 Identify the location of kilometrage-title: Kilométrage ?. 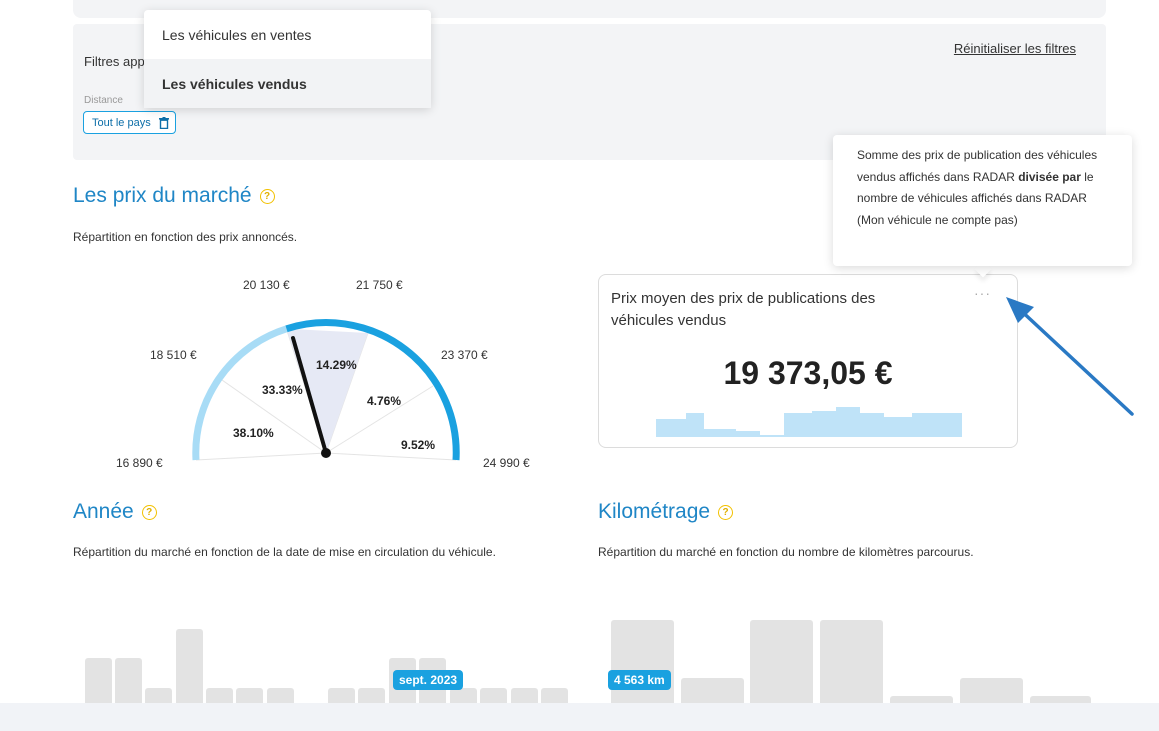
(666, 512).